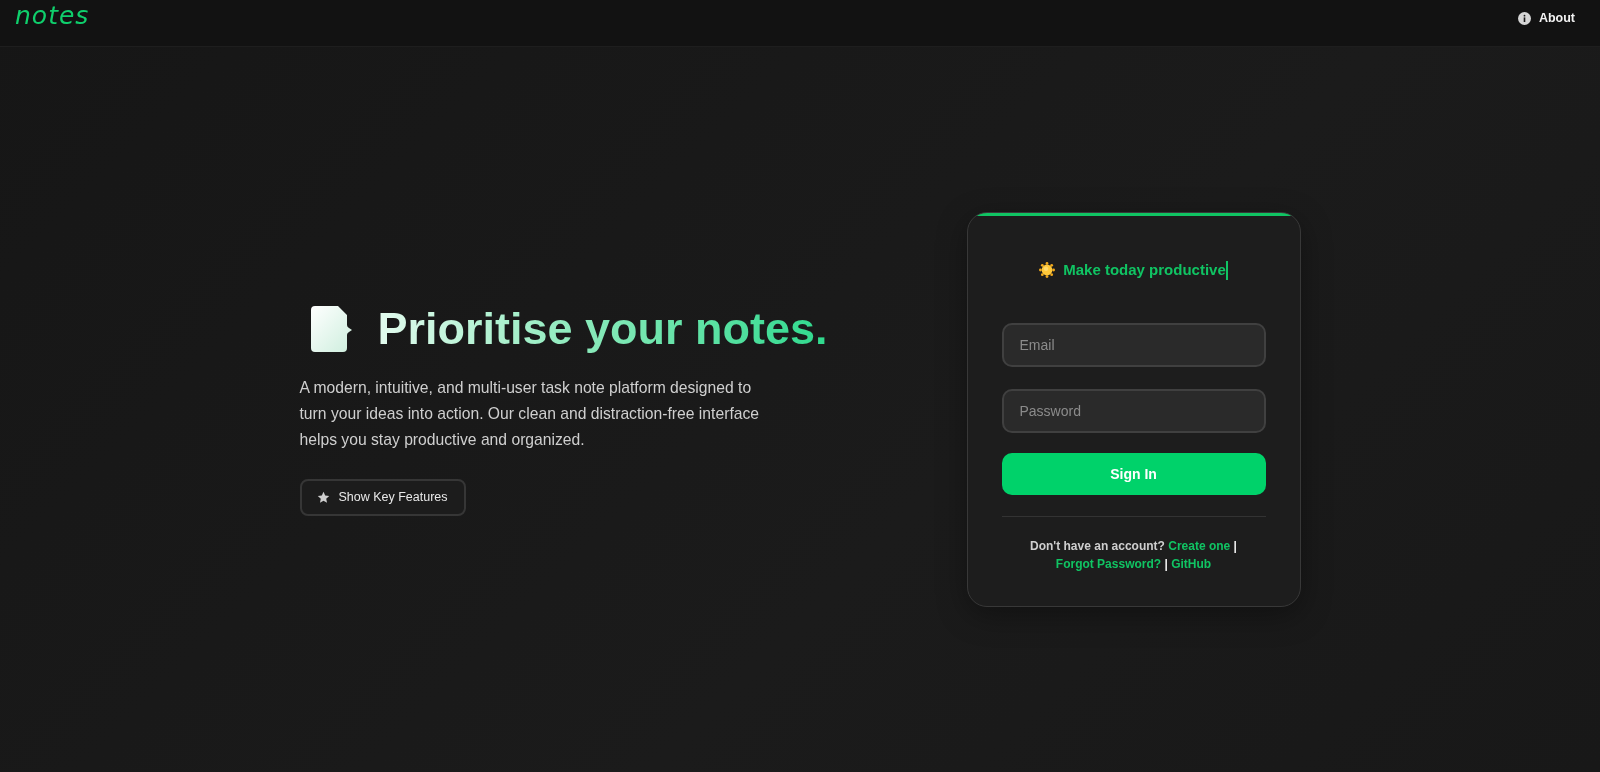 The width and height of the screenshot is (1600, 772). Describe the element at coordinates (1047, 270) in the screenshot. I see `sun-icon` at that location.